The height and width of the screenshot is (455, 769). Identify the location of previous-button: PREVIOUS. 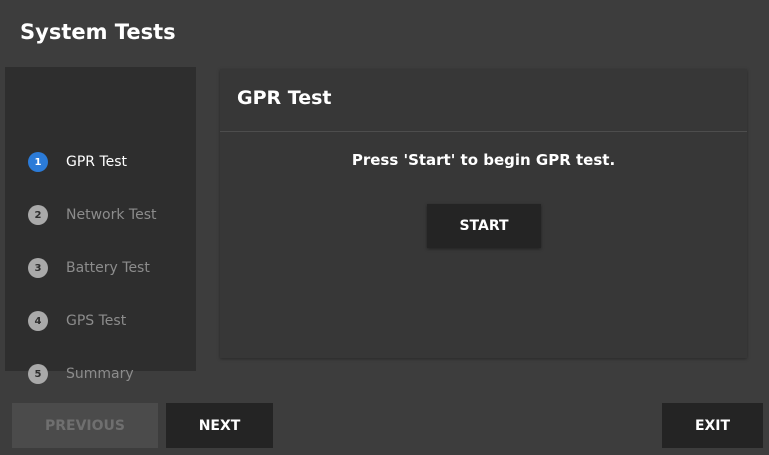
(85, 425).